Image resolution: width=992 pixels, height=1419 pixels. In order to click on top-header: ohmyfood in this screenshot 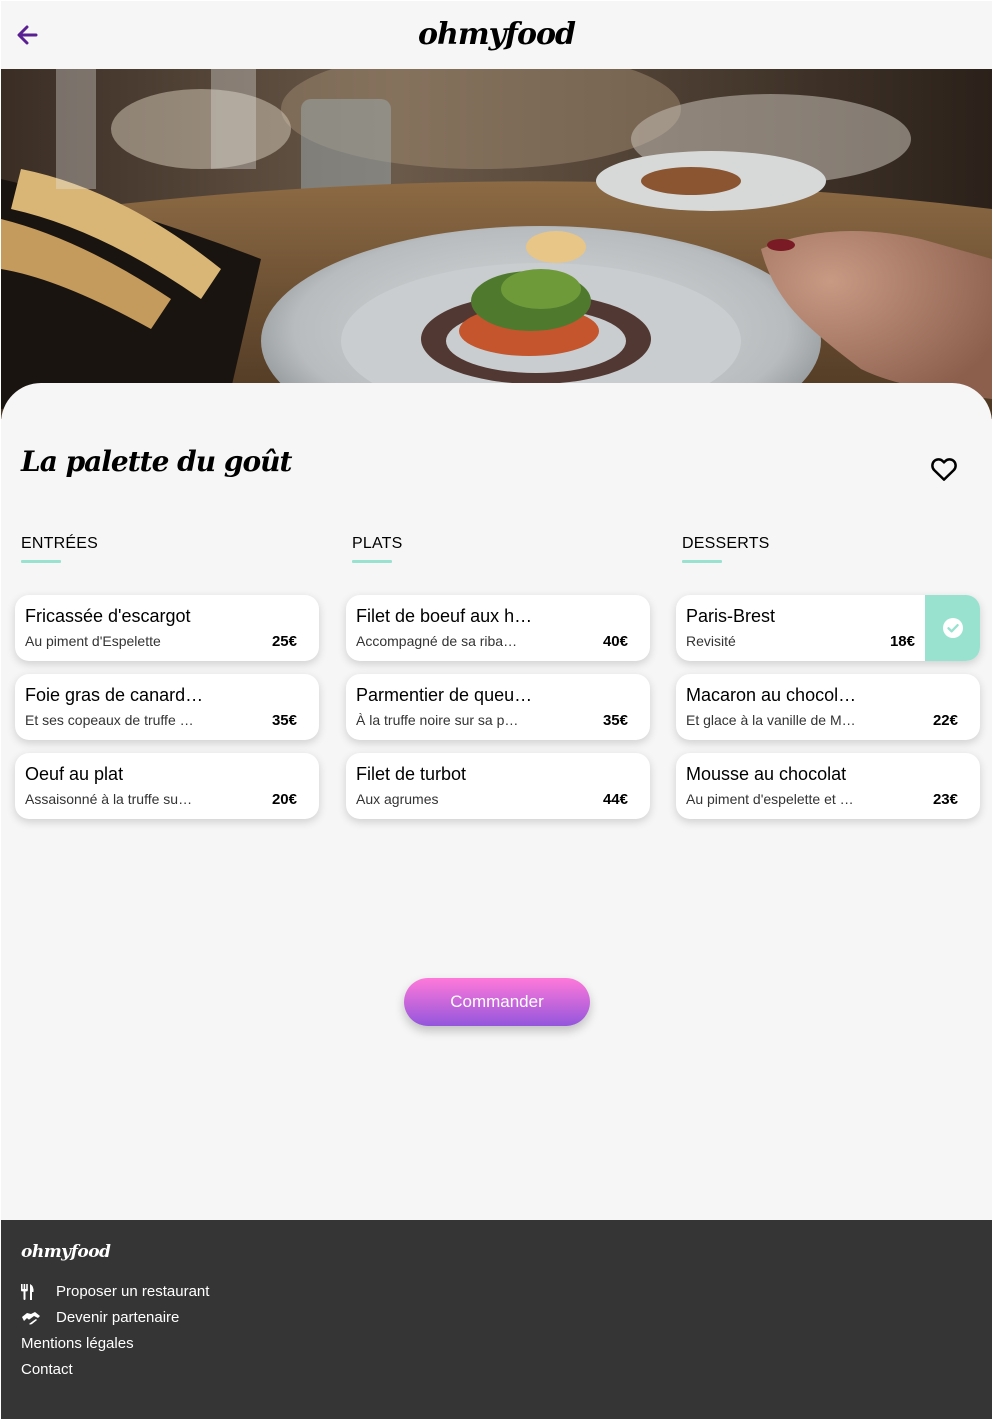, I will do `click(496, 35)`.